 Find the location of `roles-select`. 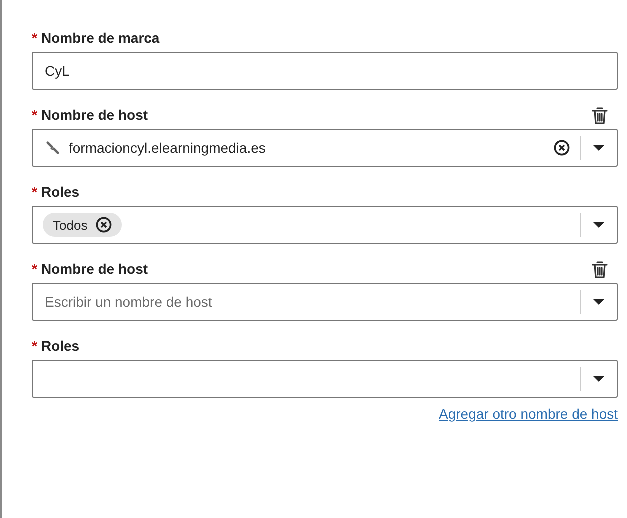

roles-select is located at coordinates (325, 379).